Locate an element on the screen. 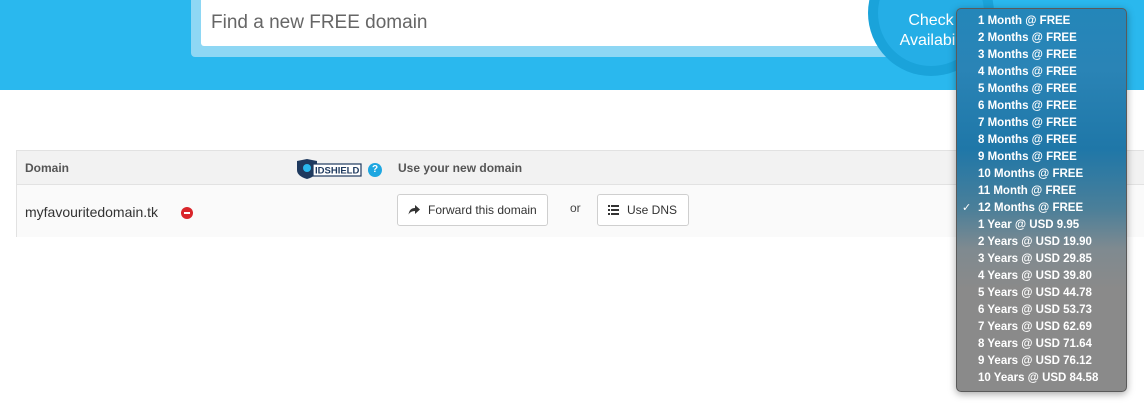 Image resolution: width=1144 pixels, height=406 pixels. forward-label: Forward this domain is located at coordinates (482, 210).